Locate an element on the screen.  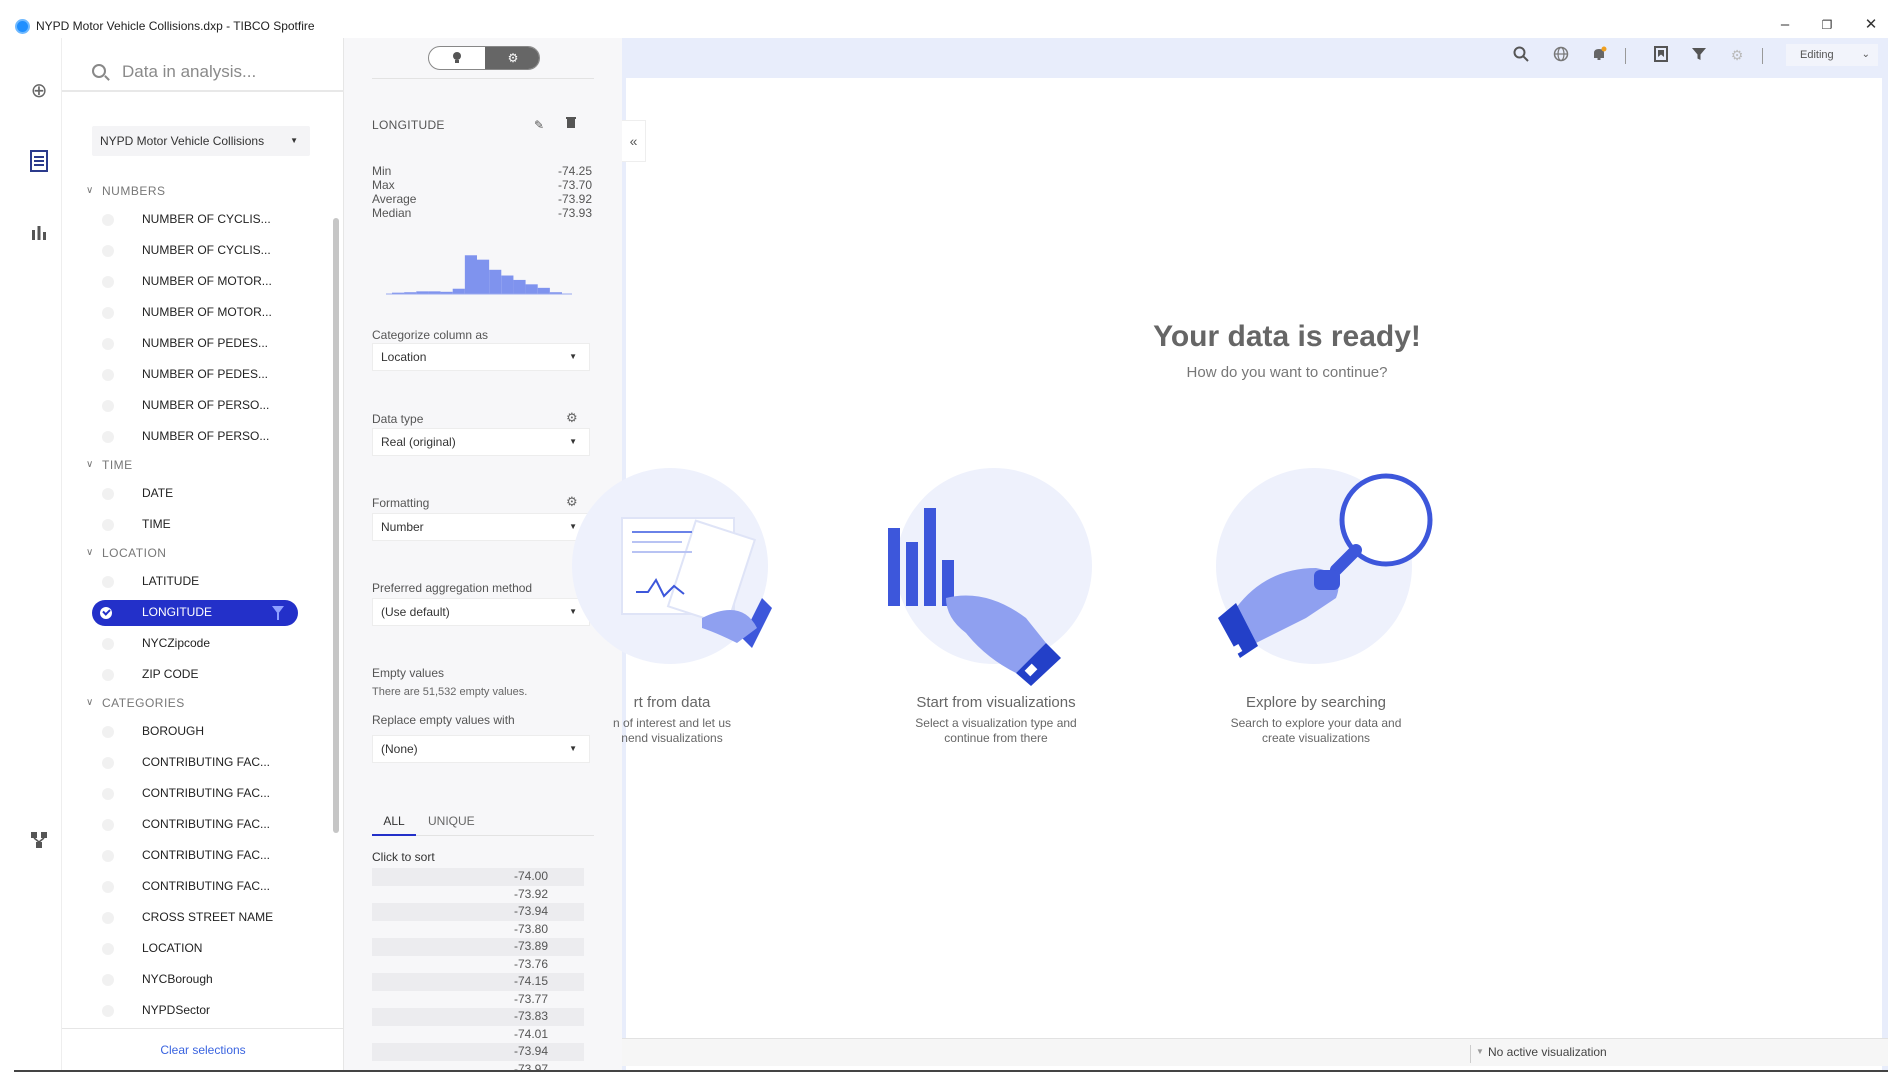
column-label: TIME is located at coordinates (156, 524).